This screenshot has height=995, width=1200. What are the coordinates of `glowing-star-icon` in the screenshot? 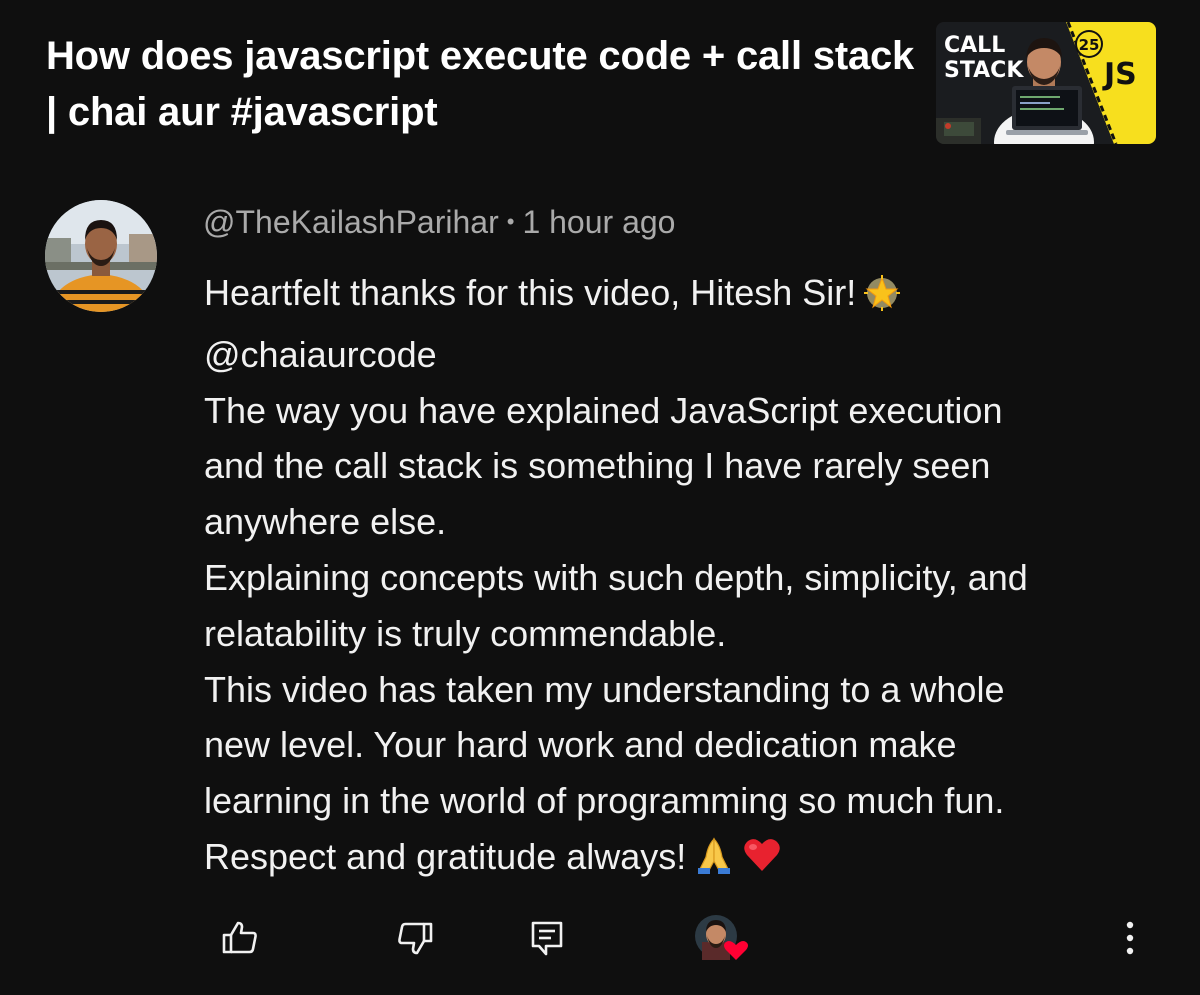 It's located at (882, 299).